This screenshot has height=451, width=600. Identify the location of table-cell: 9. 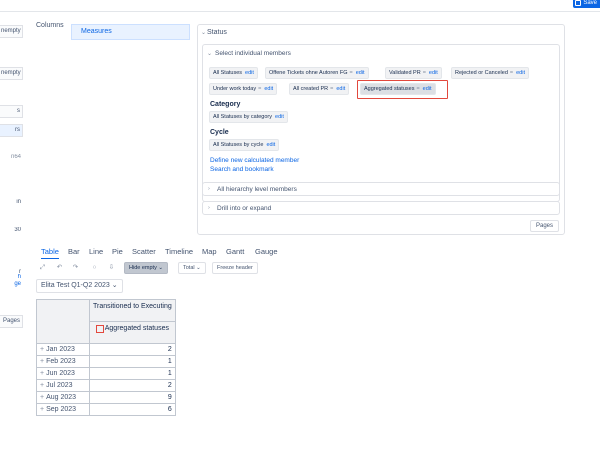
(132, 397).